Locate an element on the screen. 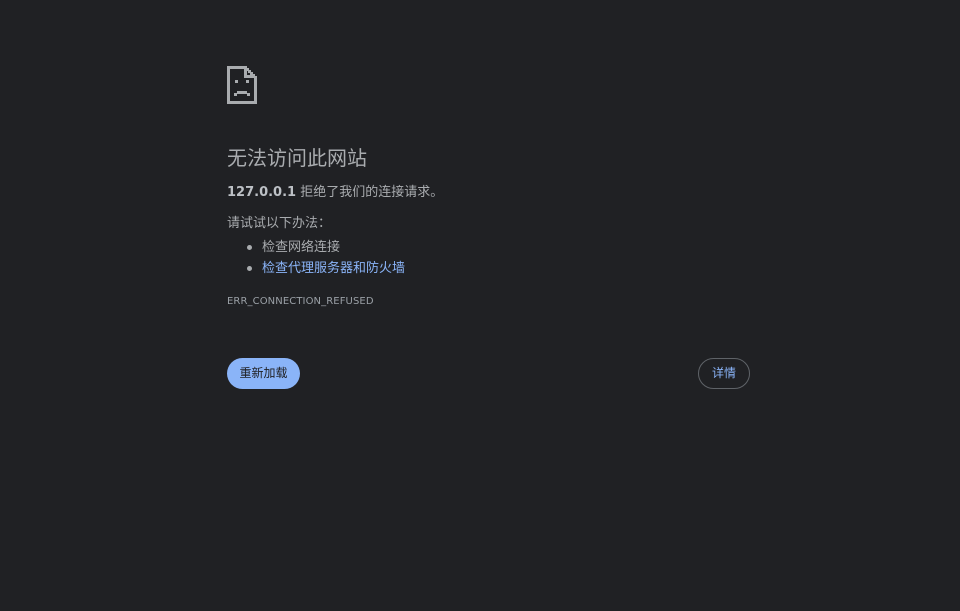 The image size is (960, 611). suggestion-text: 检查网络连接 is located at coordinates (301, 247).